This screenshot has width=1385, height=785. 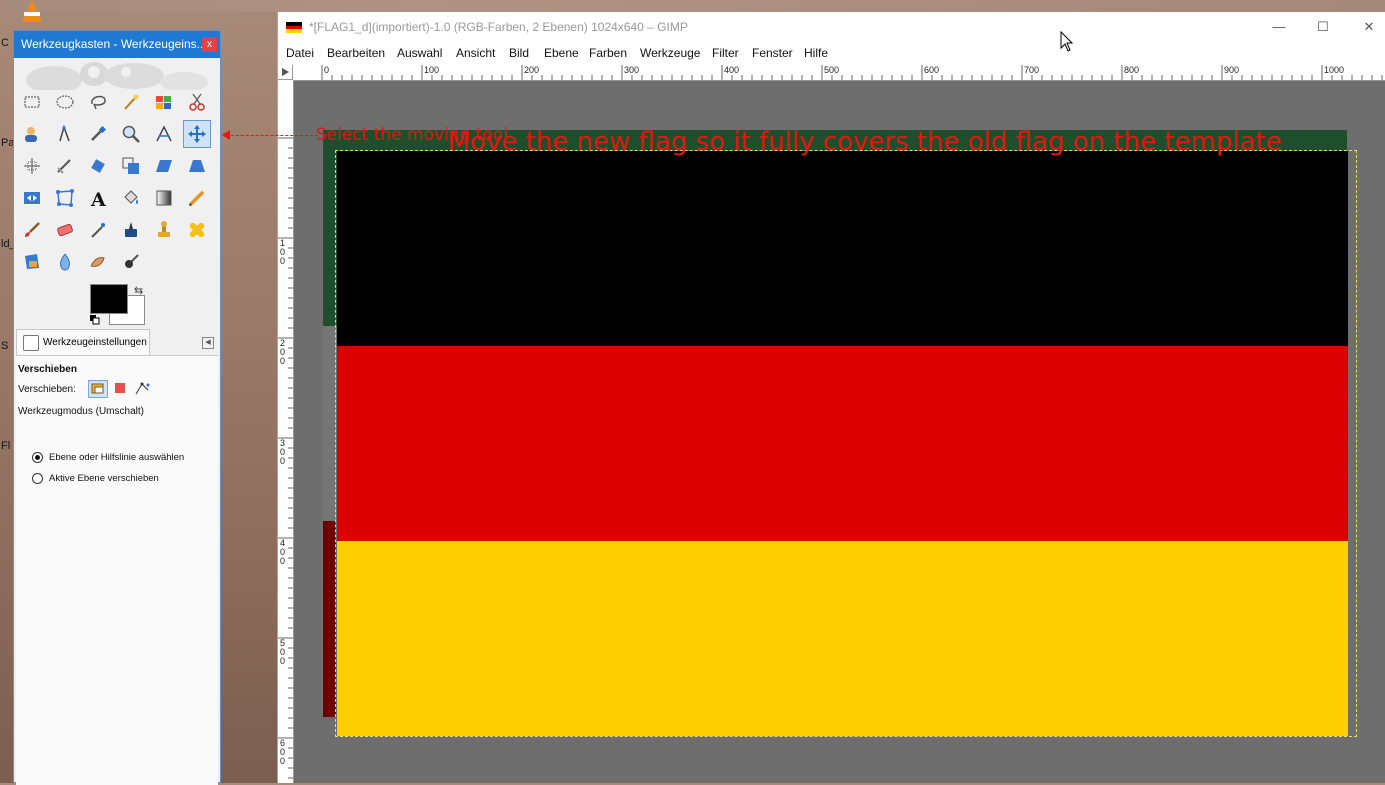 What do you see at coordinates (98, 102) in the screenshot?
I see `lasso-icon` at bounding box center [98, 102].